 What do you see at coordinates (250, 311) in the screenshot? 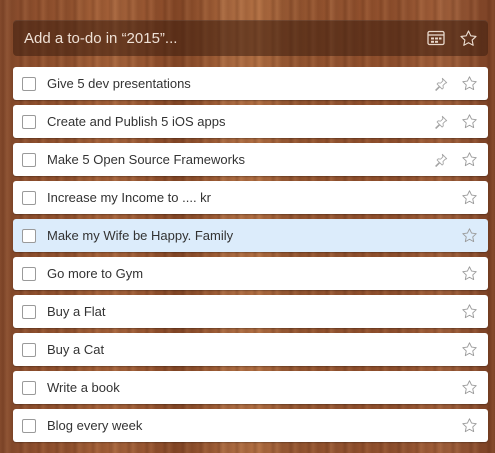
I see `todo-item: Buy a Flat` at bounding box center [250, 311].